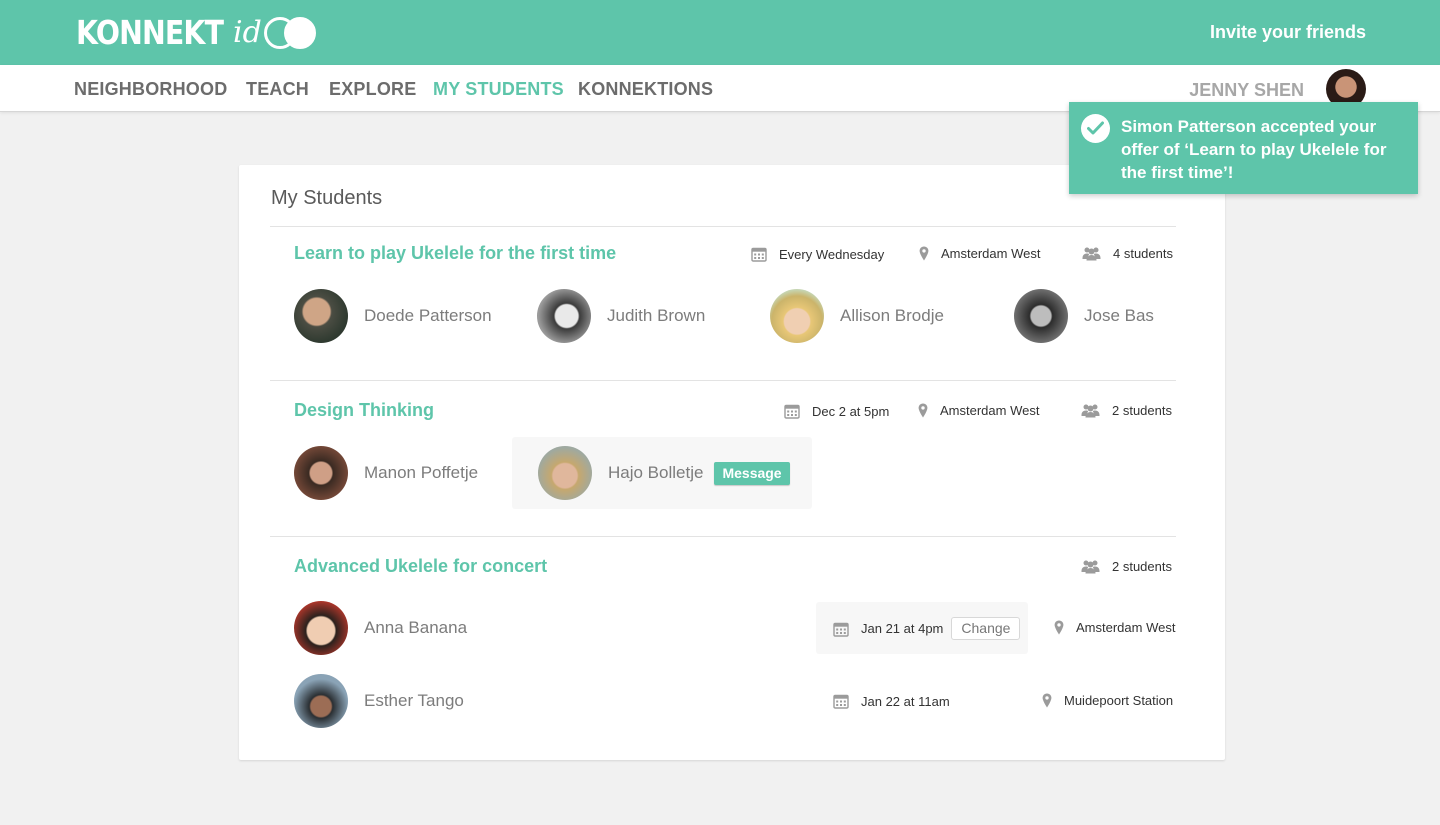 Image resolution: width=1440 pixels, height=825 pixels. I want to click on nav-teach: TEACH, so click(277, 89).